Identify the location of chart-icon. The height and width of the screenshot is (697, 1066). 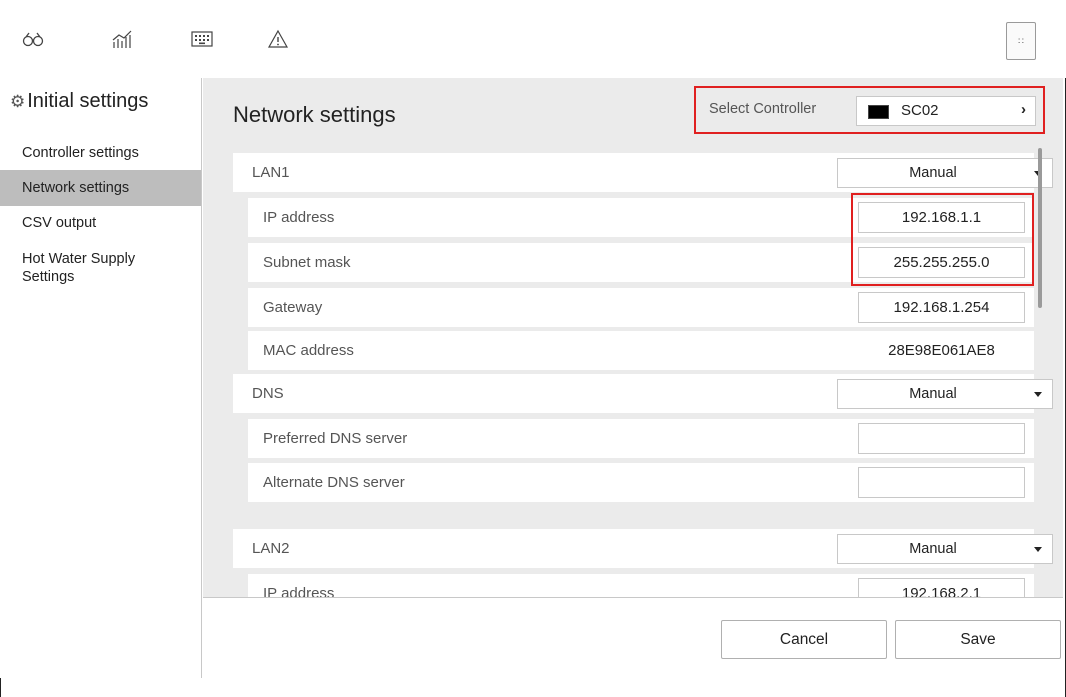
(122, 39).